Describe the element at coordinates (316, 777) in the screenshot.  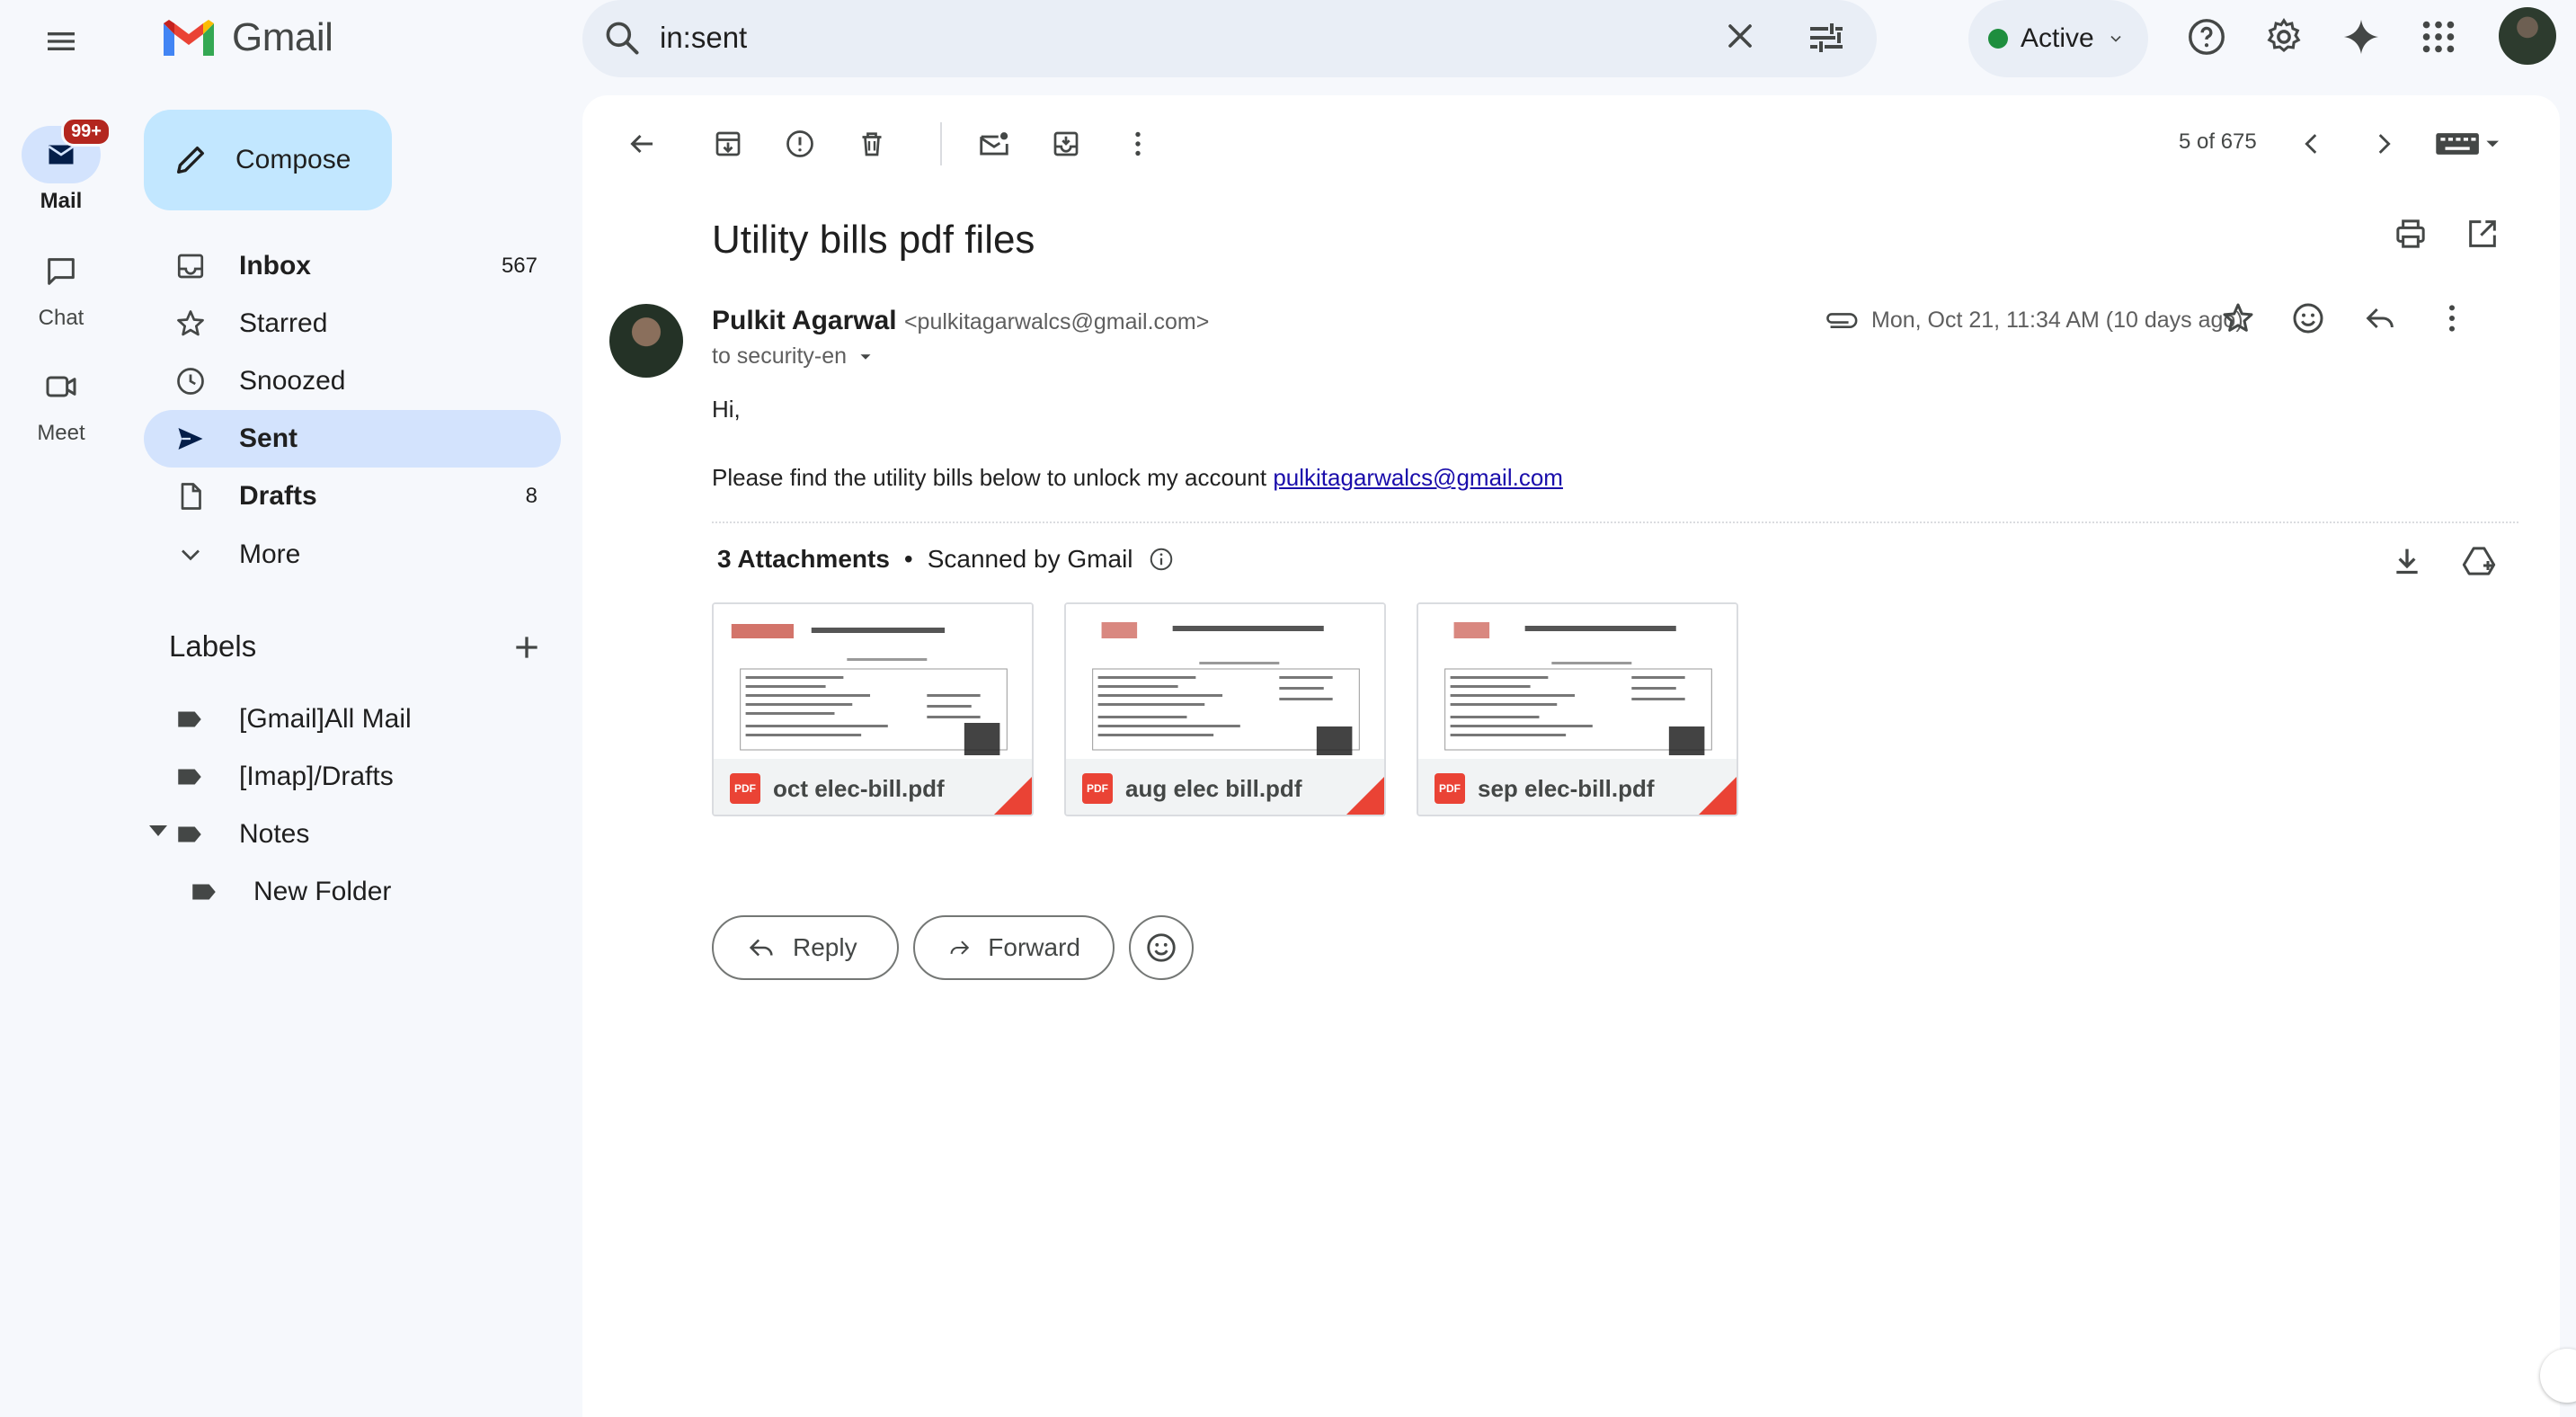
I see `label-item-label: [Imap]/Drafts` at that location.